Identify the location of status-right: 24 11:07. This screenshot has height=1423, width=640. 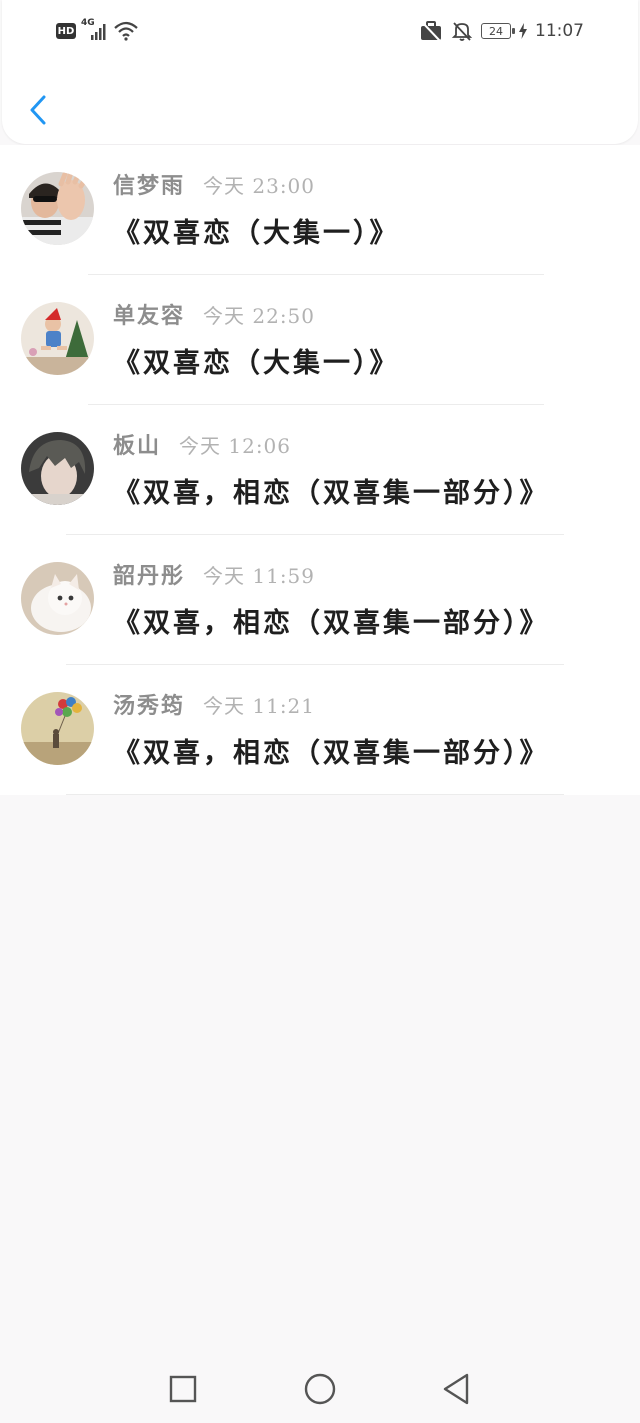
(501, 31).